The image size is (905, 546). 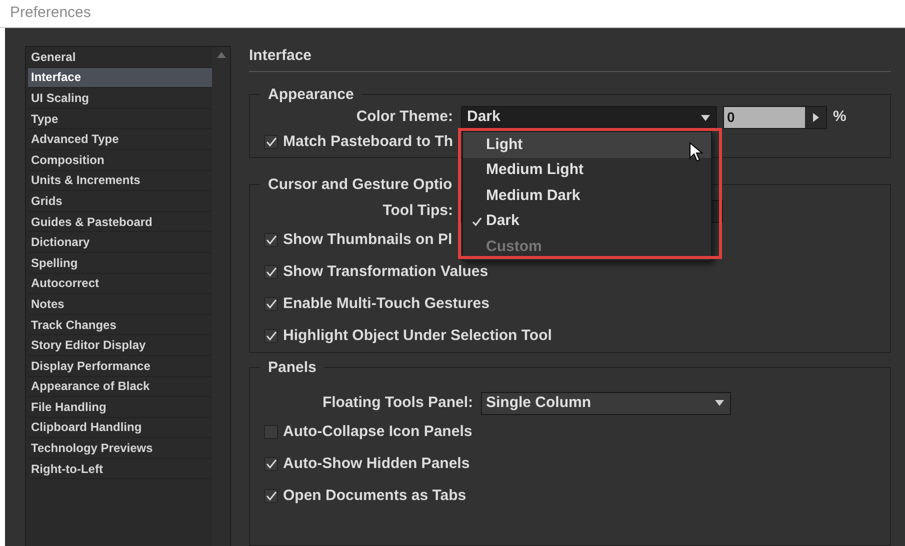 I want to click on checkbox-label: Auto-Show Hidden Panels, so click(x=376, y=464).